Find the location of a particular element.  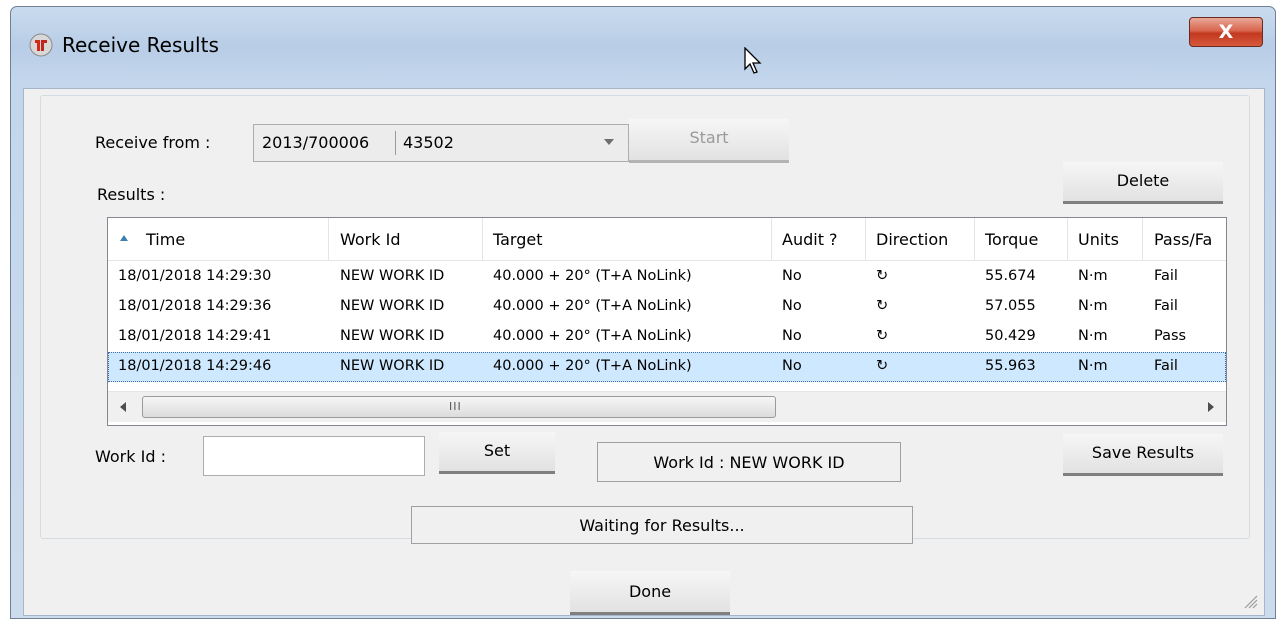

work-id-input is located at coordinates (314, 456).